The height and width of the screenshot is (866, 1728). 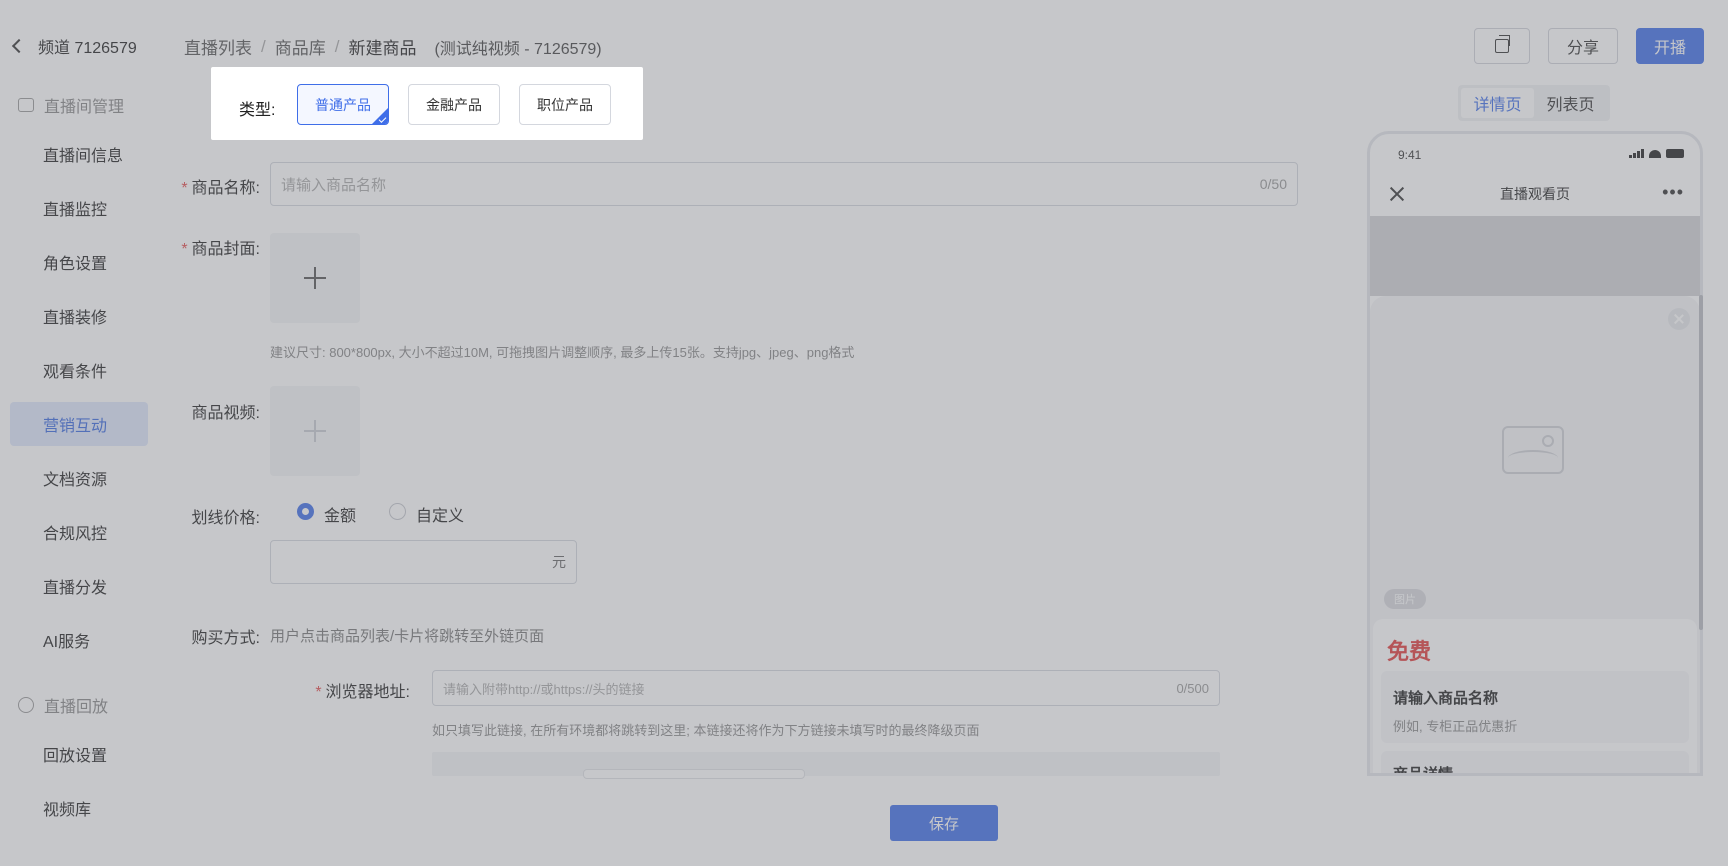 I want to click on phone-nav-bar: 直播观看页 •••, so click(x=1535, y=194).